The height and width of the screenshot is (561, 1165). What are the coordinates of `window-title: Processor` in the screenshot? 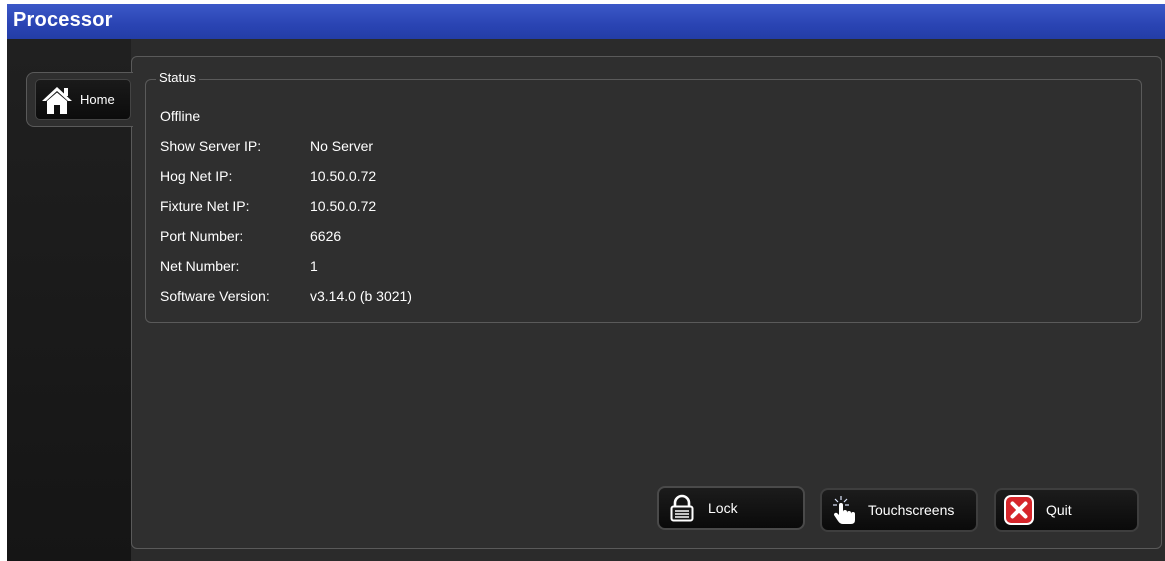 It's located at (63, 20).